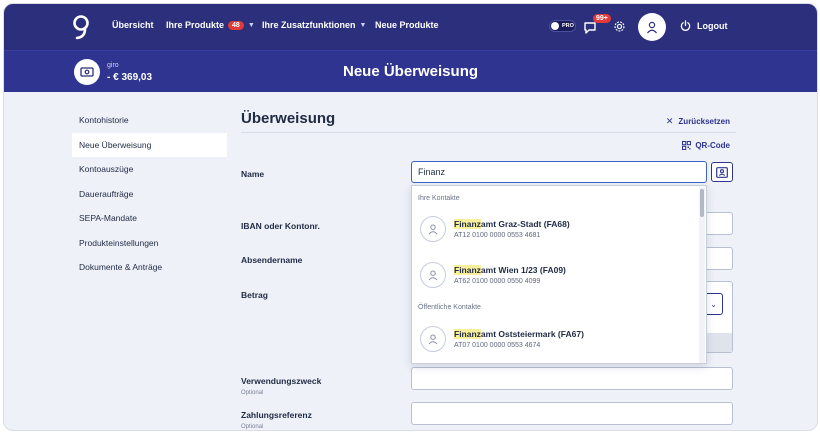  What do you see at coordinates (619, 26) in the screenshot?
I see `gear-icon` at bounding box center [619, 26].